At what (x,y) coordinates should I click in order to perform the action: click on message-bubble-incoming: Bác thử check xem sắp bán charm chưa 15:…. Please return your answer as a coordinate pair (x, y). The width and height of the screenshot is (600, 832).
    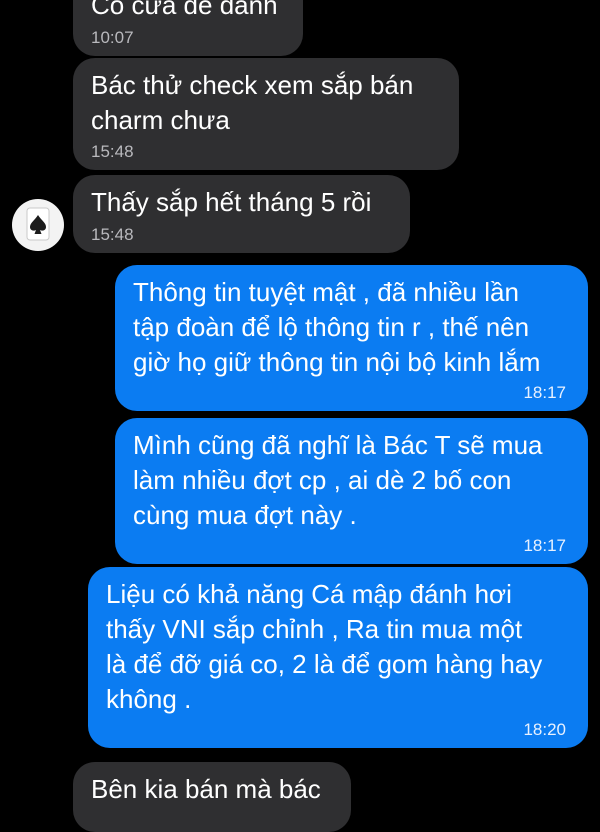
    Looking at the image, I should click on (266, 114).